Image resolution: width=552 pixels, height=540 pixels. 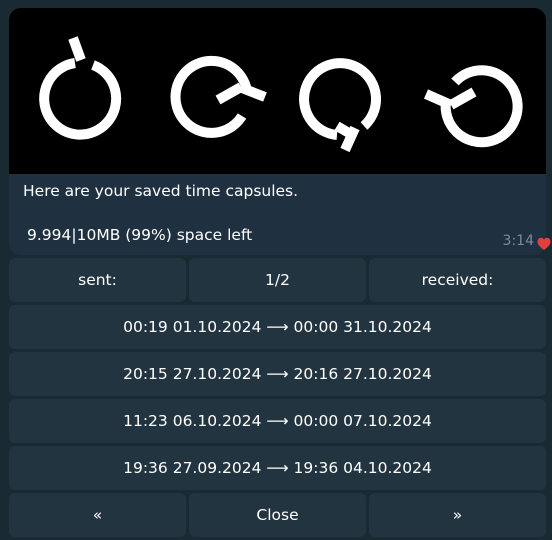 What do you see at coordinates (457, 280) in the screenshot?
I see `received-tab-button: received:` at bounding box center [457, 280].